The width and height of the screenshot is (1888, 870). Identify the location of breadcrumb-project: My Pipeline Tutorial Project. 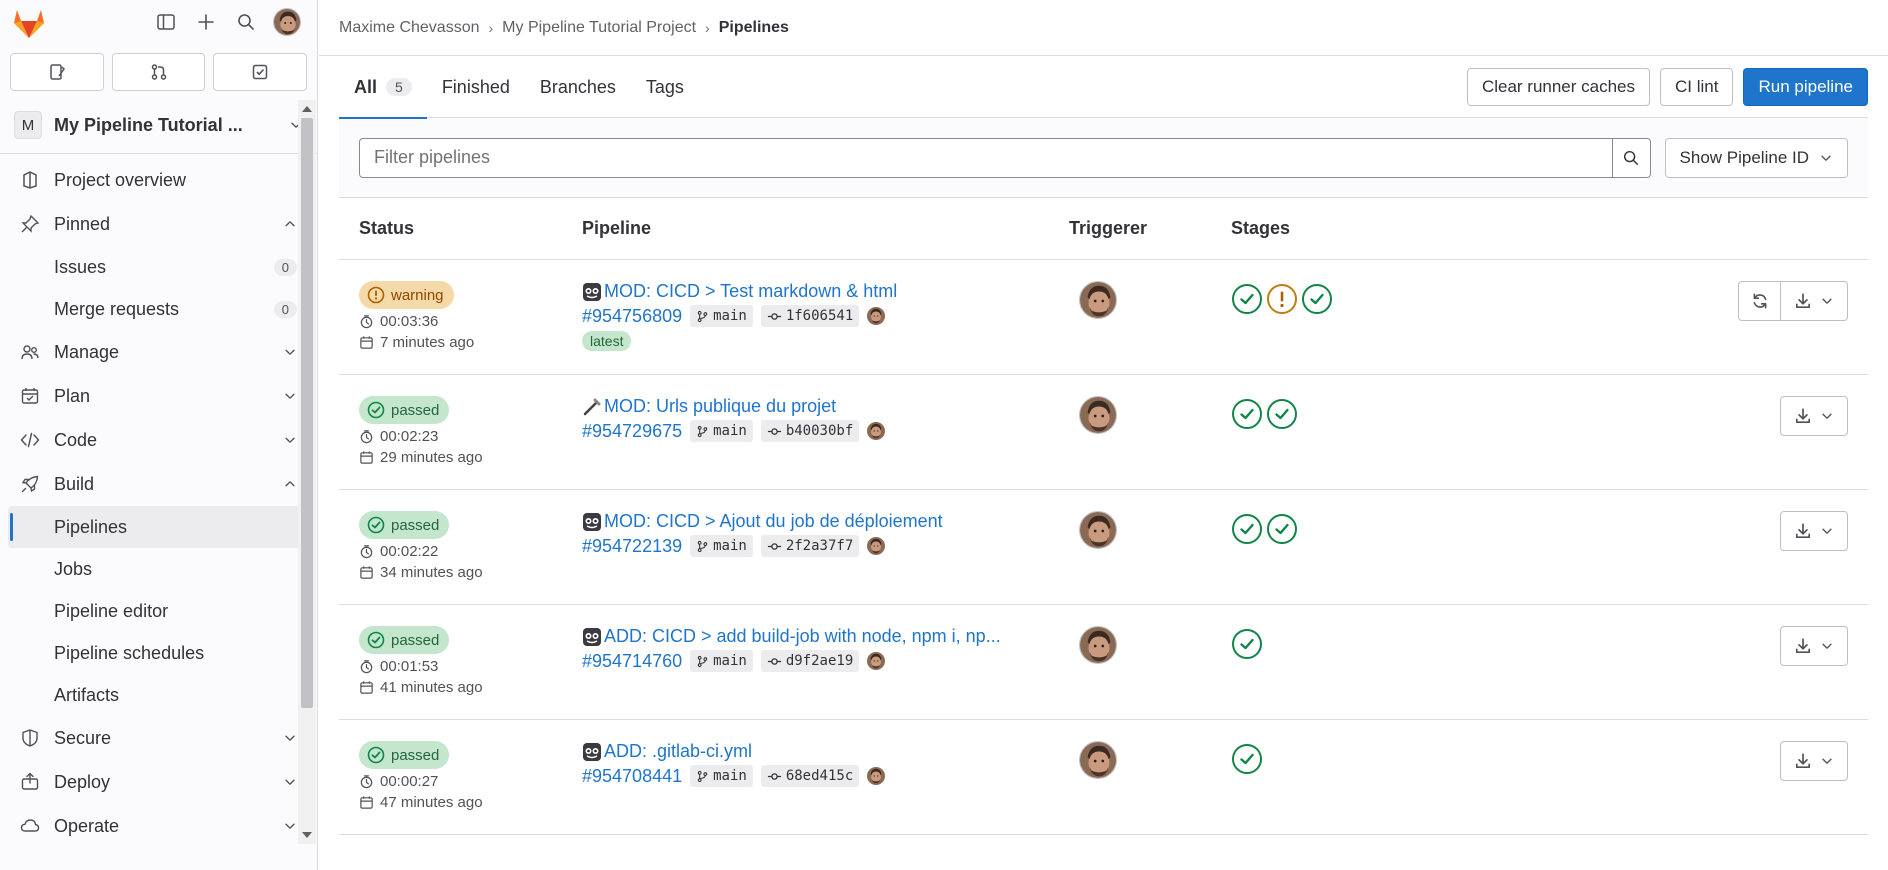
(599, 28).